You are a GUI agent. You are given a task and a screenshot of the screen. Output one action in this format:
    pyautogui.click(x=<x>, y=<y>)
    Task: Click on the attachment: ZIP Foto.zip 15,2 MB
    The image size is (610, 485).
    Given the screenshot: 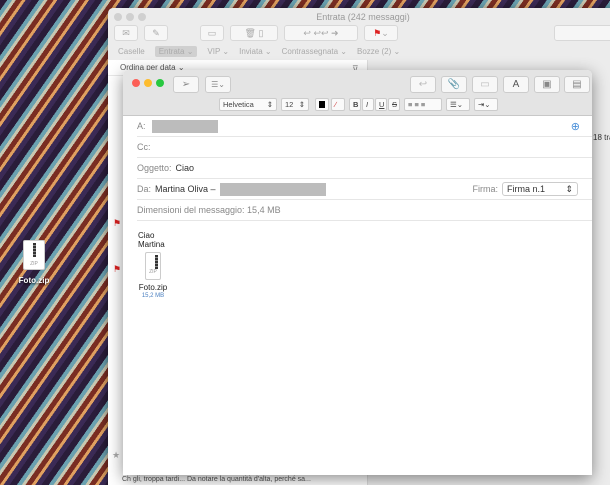 What is the action you would take?
    pyautogui.click(x=153, y=276)
    